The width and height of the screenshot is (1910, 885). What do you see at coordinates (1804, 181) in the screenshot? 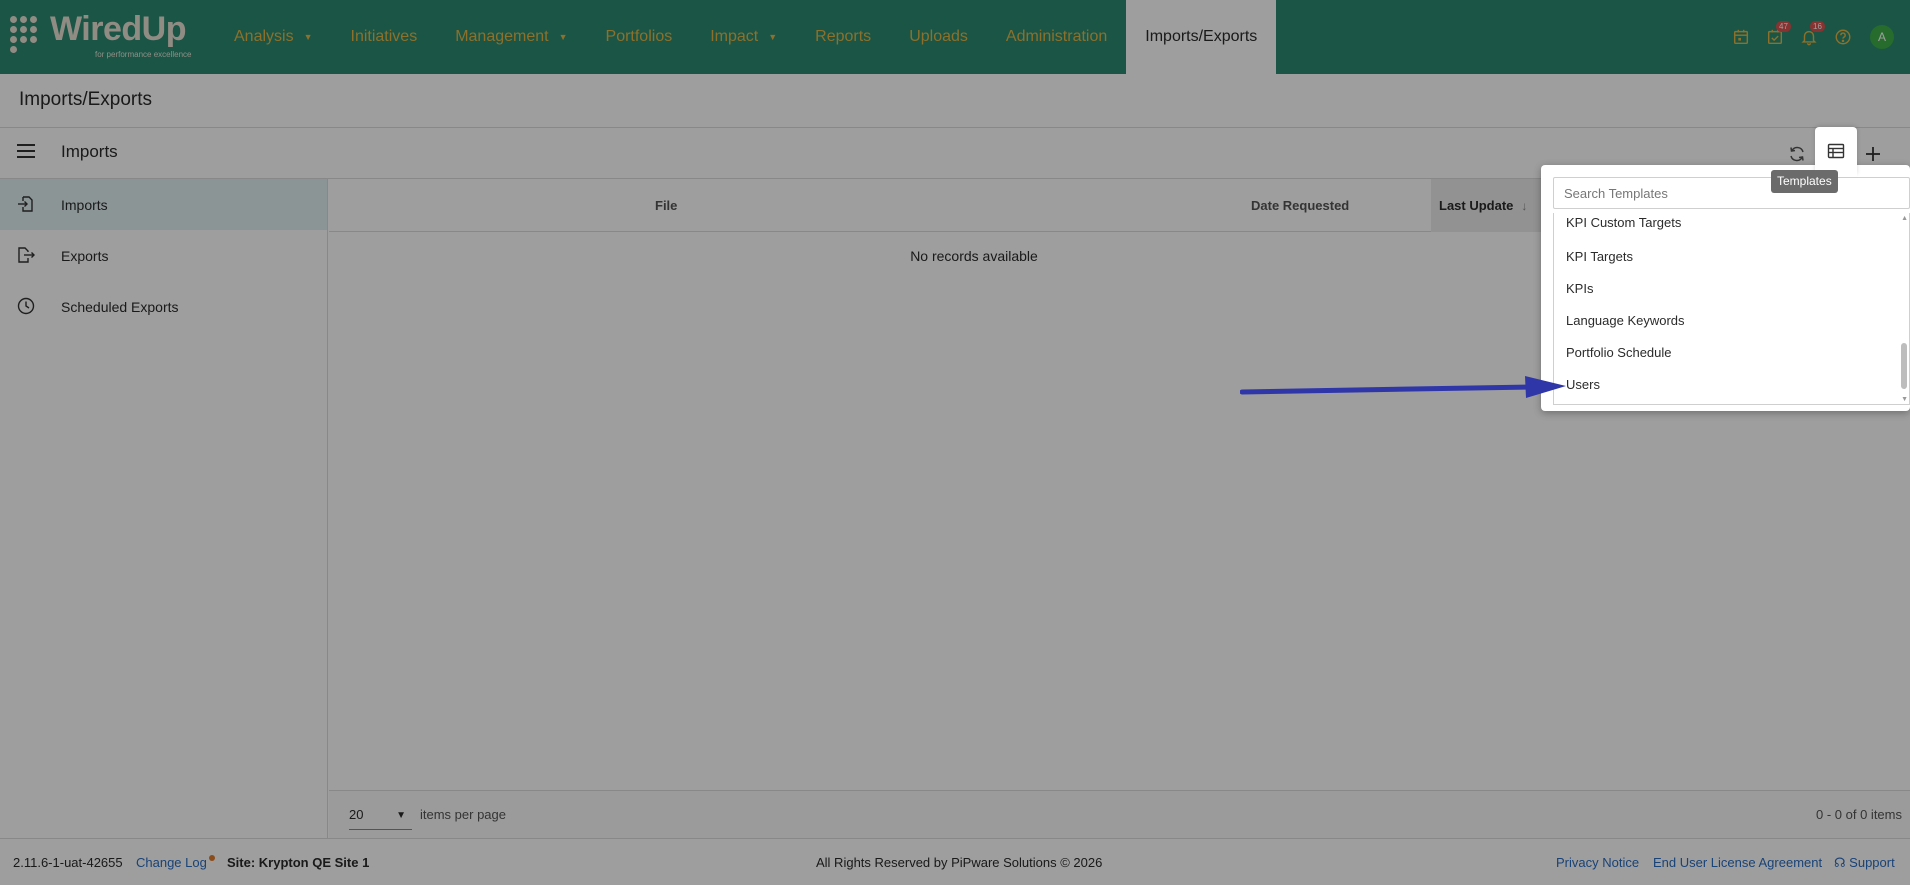
I see `templates-tooltip: Templates` at bounding box center [1804, 181].